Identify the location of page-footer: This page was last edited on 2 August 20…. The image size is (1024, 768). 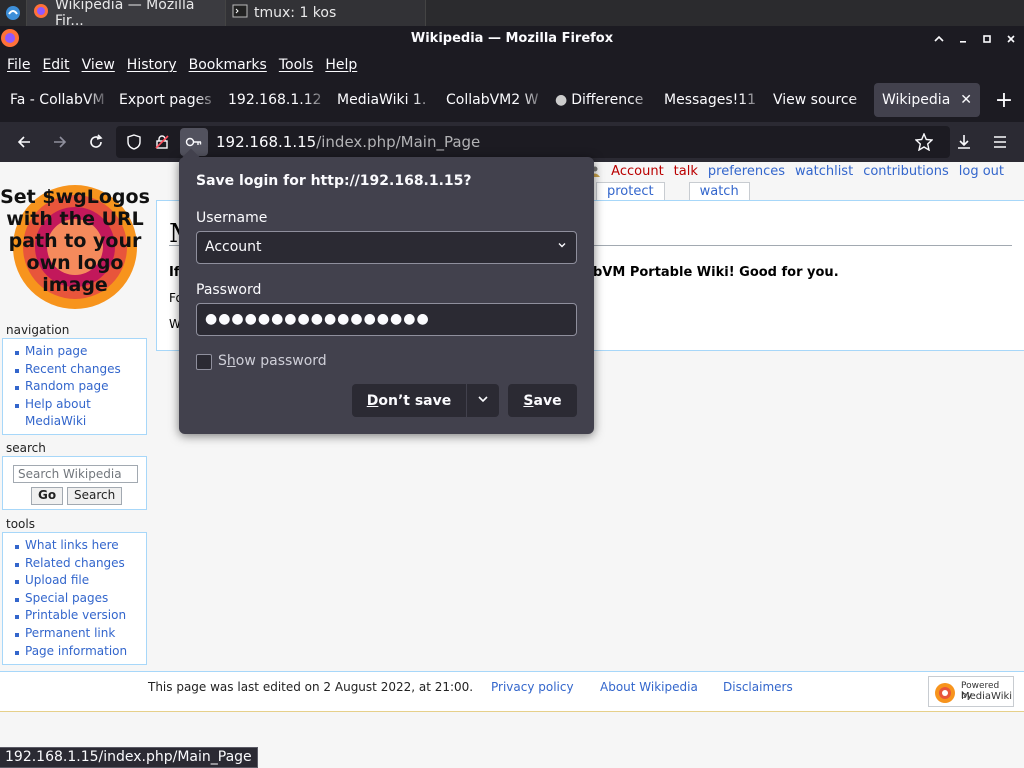
(512, 691).